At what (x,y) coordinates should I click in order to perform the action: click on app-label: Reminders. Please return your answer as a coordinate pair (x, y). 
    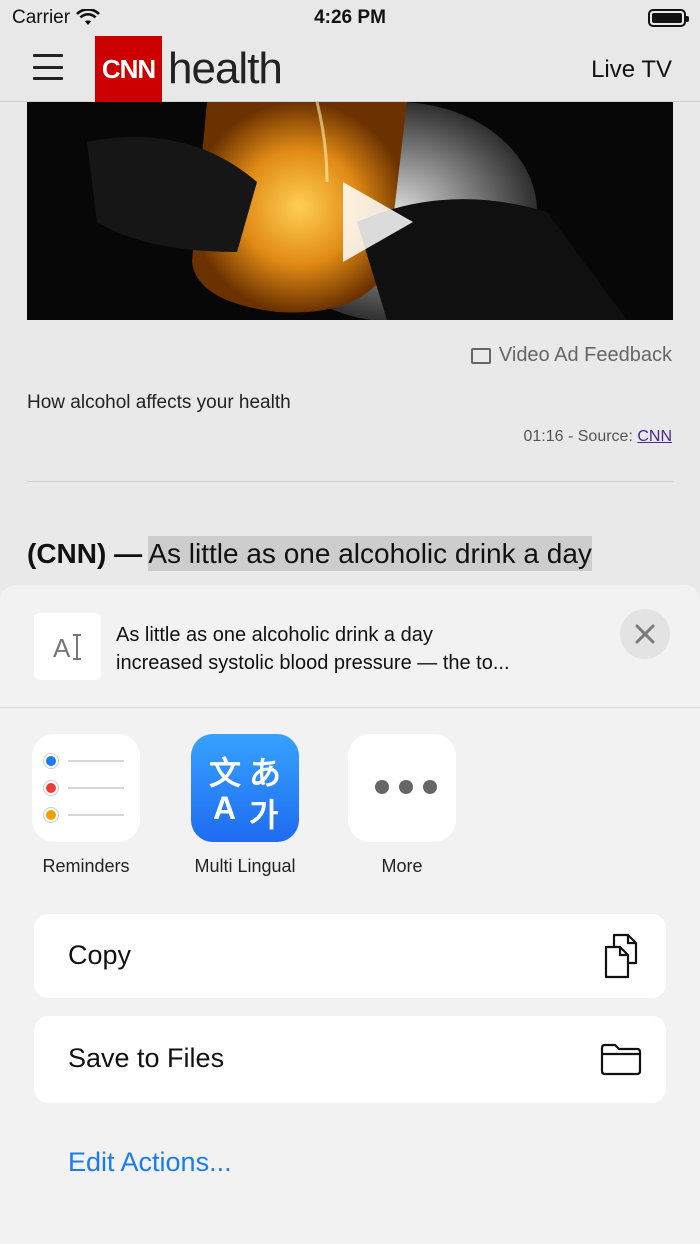
    Looking at the image, I should click on (86, 866).